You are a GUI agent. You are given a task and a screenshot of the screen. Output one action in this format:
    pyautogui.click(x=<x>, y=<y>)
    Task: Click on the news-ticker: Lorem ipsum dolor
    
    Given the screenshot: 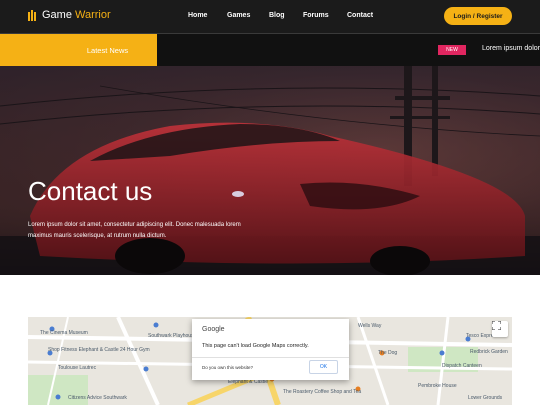 What is the action you would take?
    pyautogui.click(x=511, y=48)
    